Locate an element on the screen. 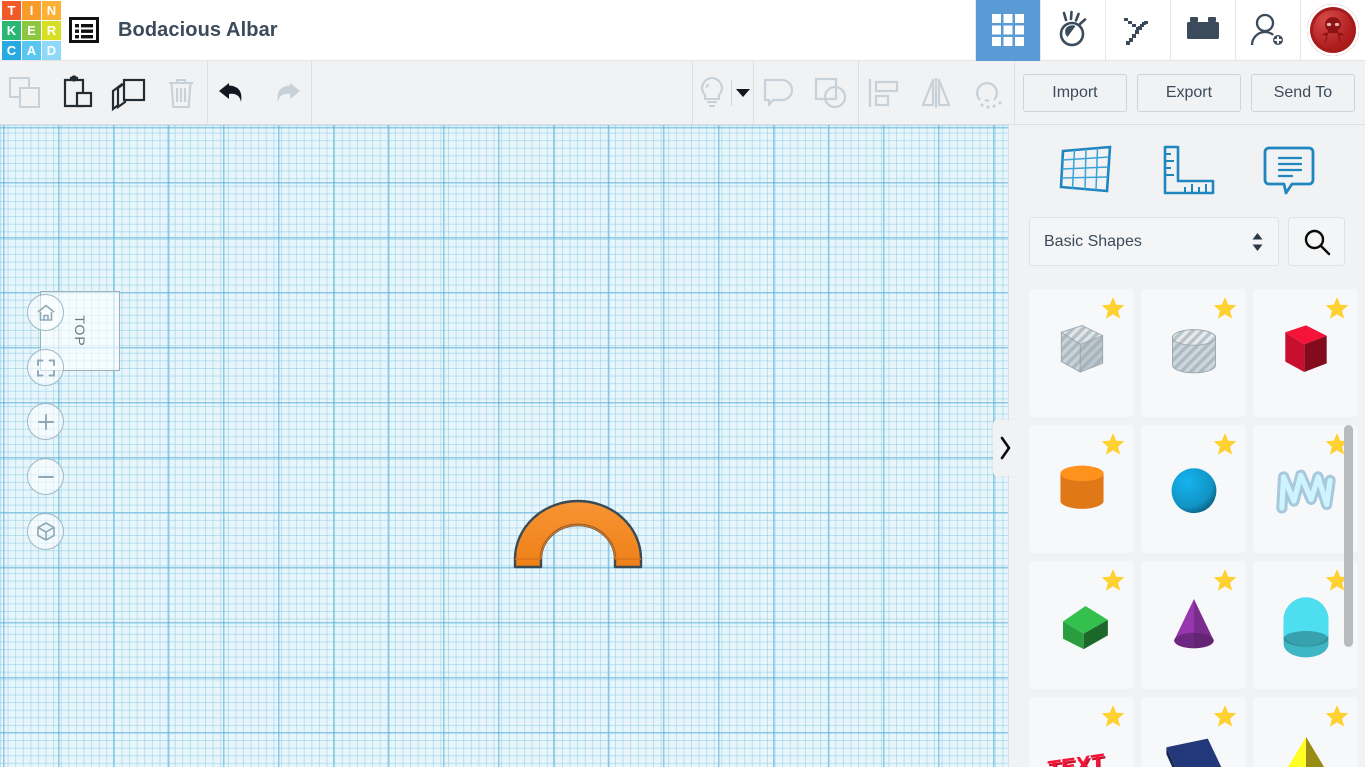  trash-icon is located at coordinates (181, 93).